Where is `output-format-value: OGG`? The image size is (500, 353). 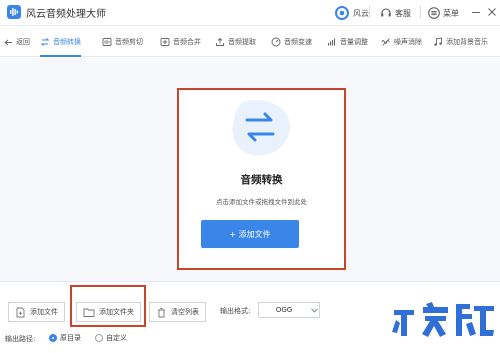 output-format-value: OGG is located at coordinates (284, 310).